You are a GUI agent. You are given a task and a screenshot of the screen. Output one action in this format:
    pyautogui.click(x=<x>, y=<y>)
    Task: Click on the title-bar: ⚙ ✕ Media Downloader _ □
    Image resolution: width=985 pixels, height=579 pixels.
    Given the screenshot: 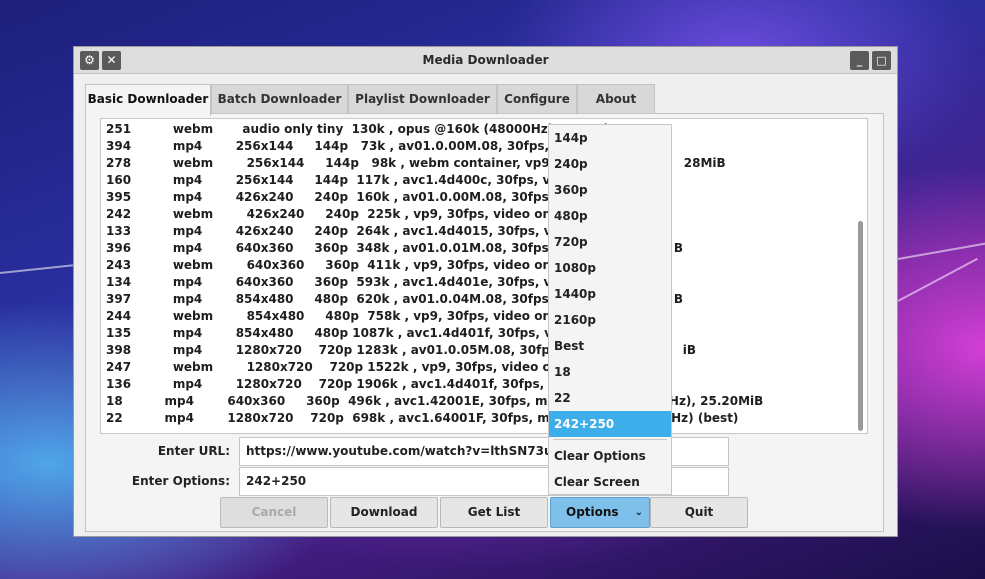 What is the action you would take?
    pyautogui.click(x=485, y=60)
    